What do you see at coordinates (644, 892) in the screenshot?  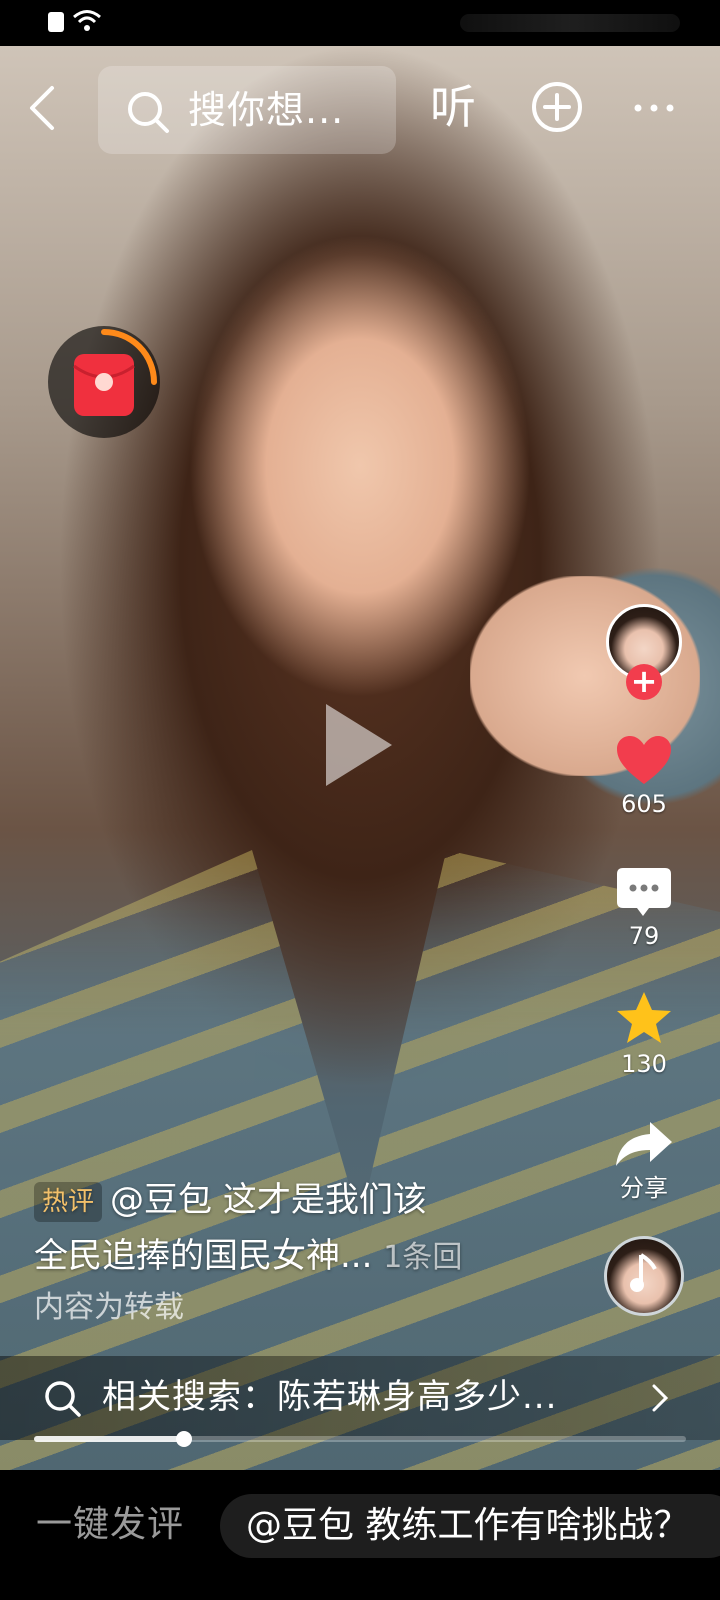 I see `comment-icon` at bounding box center [644, 892].